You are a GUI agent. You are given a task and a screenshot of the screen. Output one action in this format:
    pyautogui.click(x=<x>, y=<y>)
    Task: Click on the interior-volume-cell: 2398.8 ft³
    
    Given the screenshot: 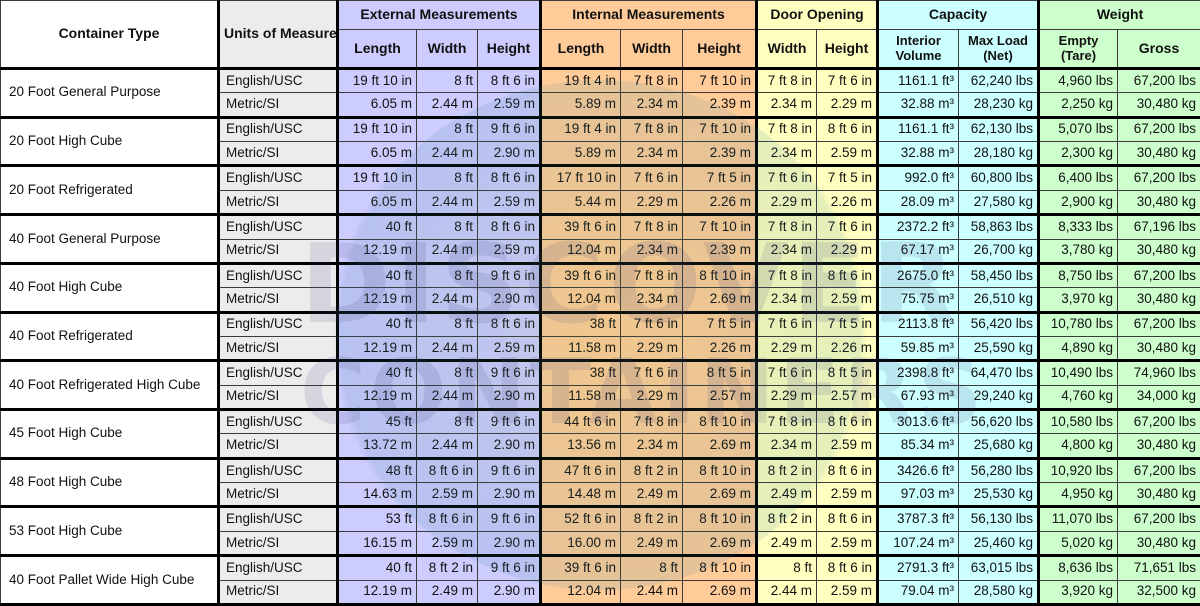 What is the action you would take?
    pyautogui.click(x=918, y=373)
    